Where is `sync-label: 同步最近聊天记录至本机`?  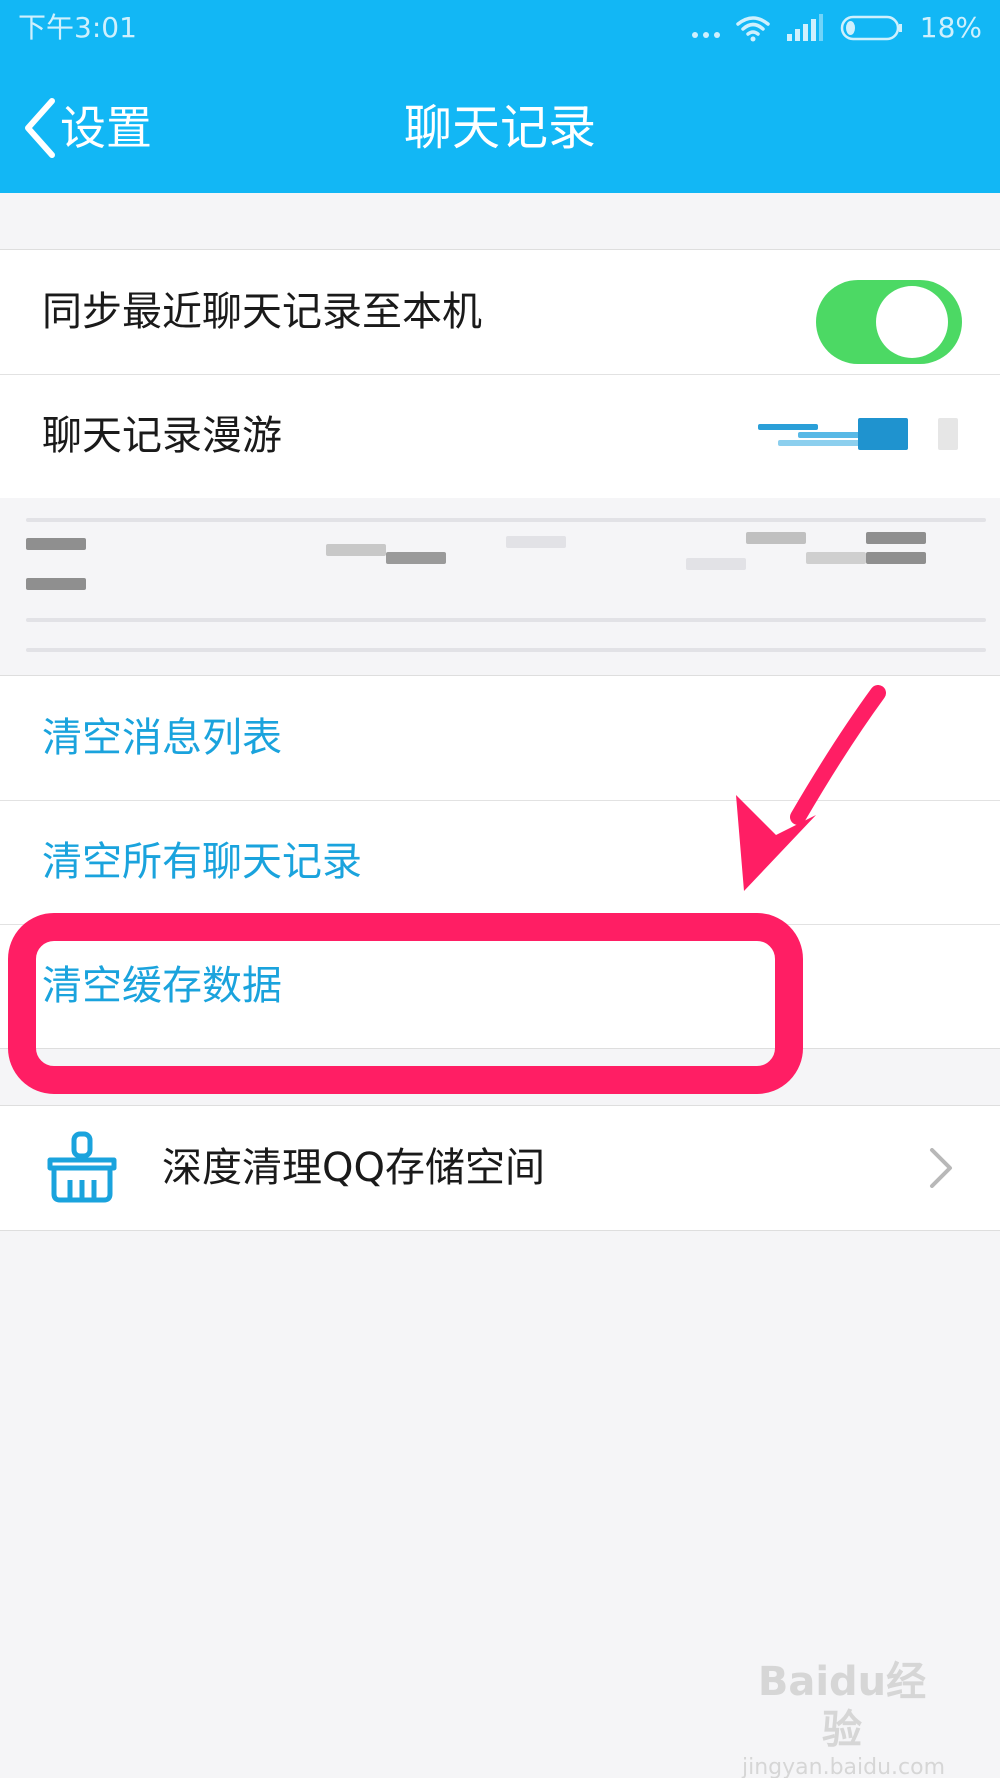
sync-label: 同步最近聊天记录至本机 is located at coordinates (262, 312).